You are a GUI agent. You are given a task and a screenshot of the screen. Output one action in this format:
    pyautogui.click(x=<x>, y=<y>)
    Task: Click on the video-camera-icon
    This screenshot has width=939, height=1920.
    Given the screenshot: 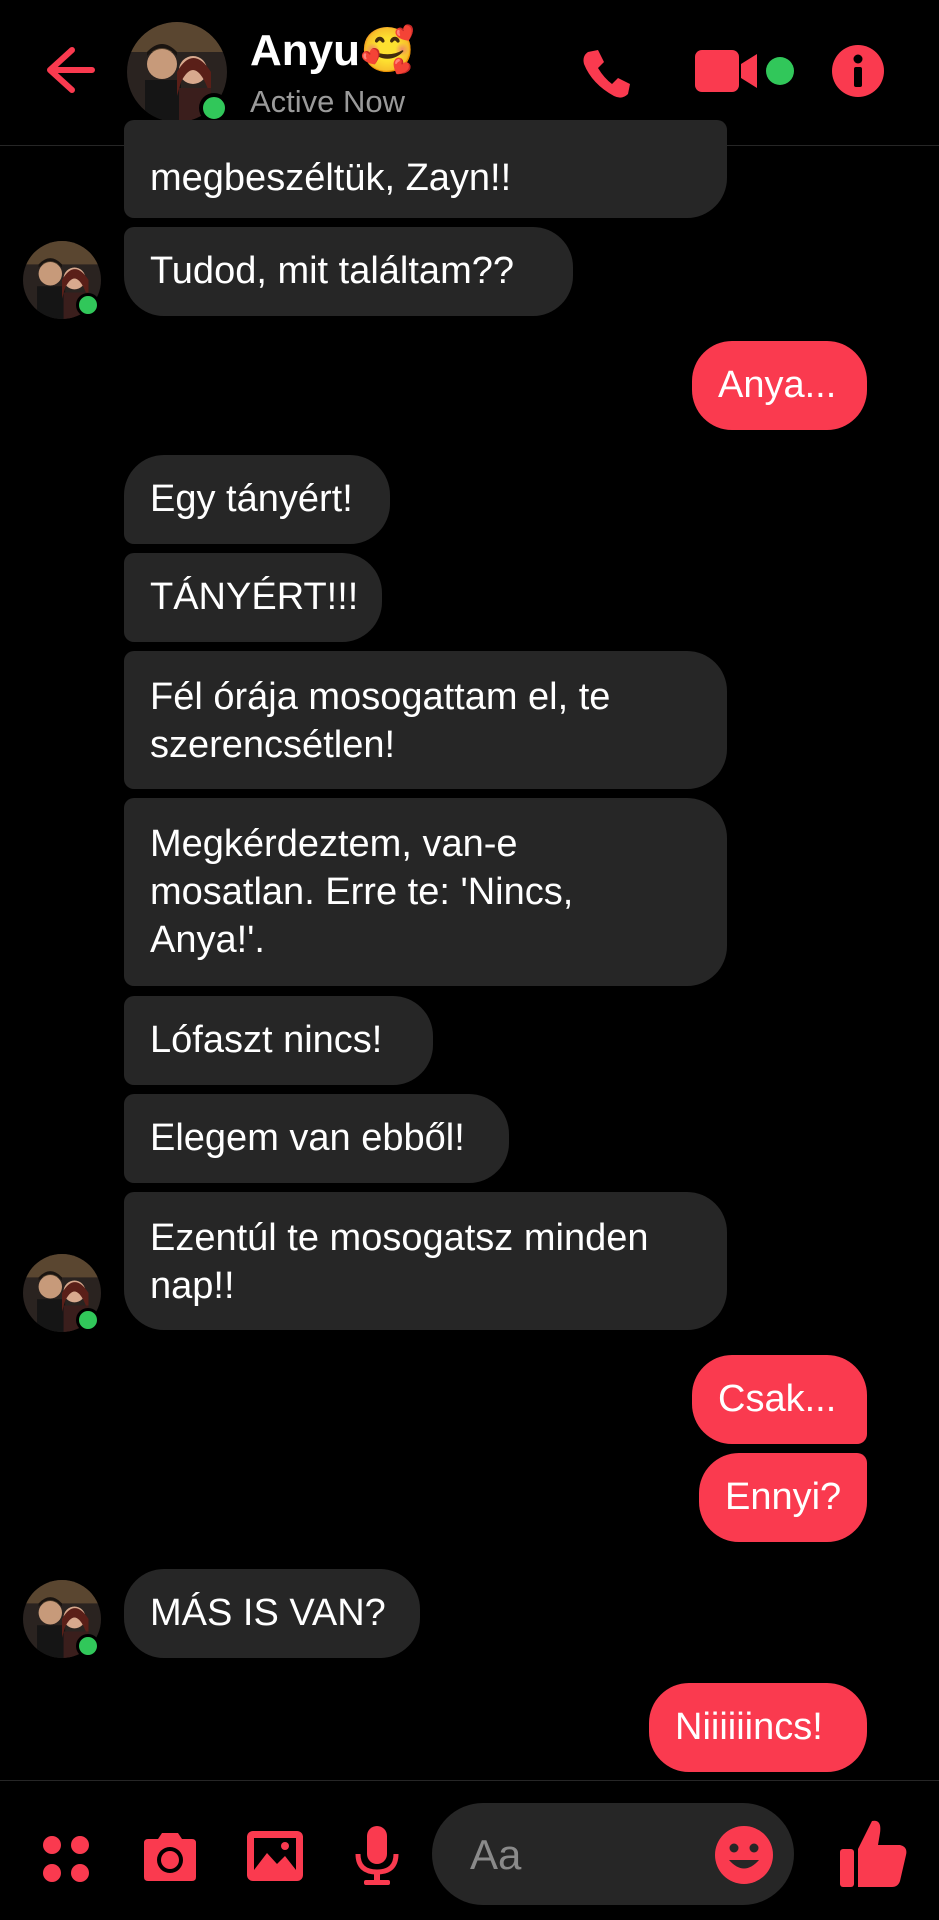 What is the action you would take?
    pyautogui.click(x=727, y=71)
    